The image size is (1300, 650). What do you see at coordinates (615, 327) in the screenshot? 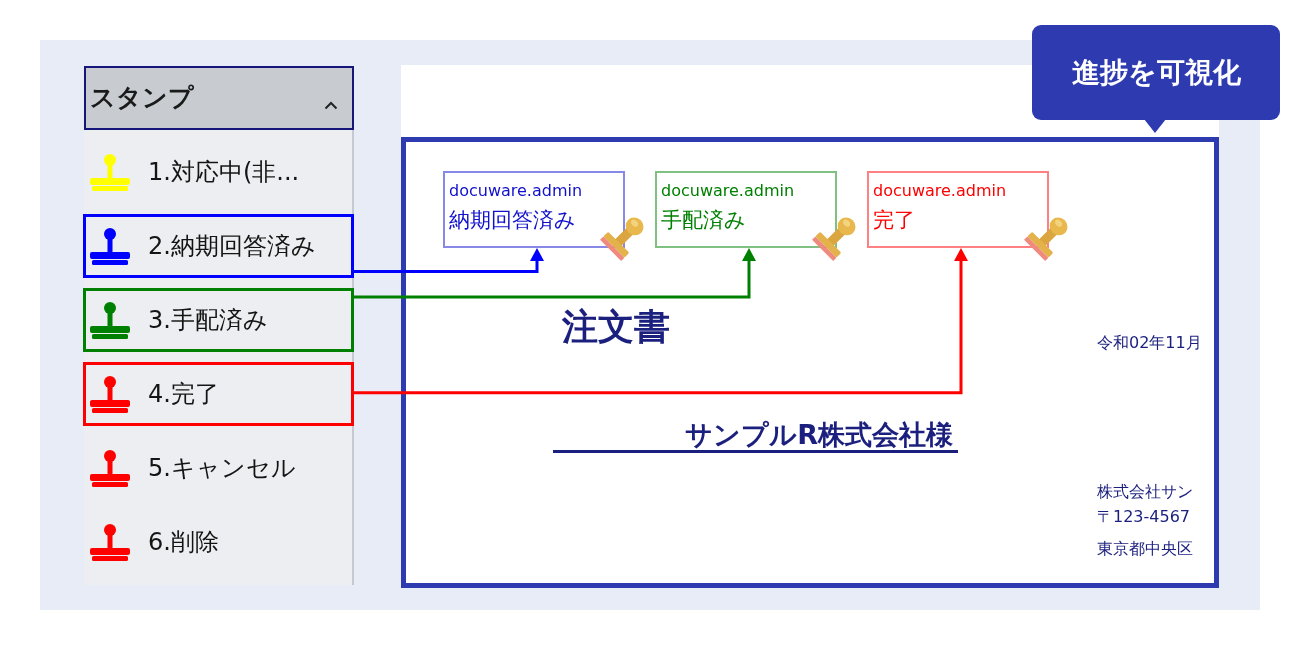
I see `document-title: 注文書` at bounding box center [615, 327].